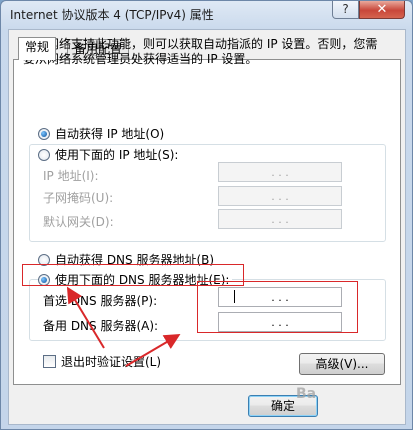  What do you see at coordinates (153, 350) in the screenshot?
I see `arrow-to-dns-fields` at bounding box center [153, 350].